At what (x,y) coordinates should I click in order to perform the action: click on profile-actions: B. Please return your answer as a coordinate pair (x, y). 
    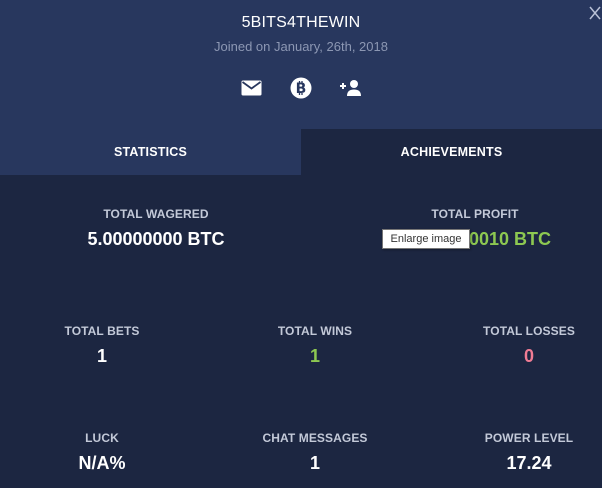
    Looking at the image, I should click on (301, 90).